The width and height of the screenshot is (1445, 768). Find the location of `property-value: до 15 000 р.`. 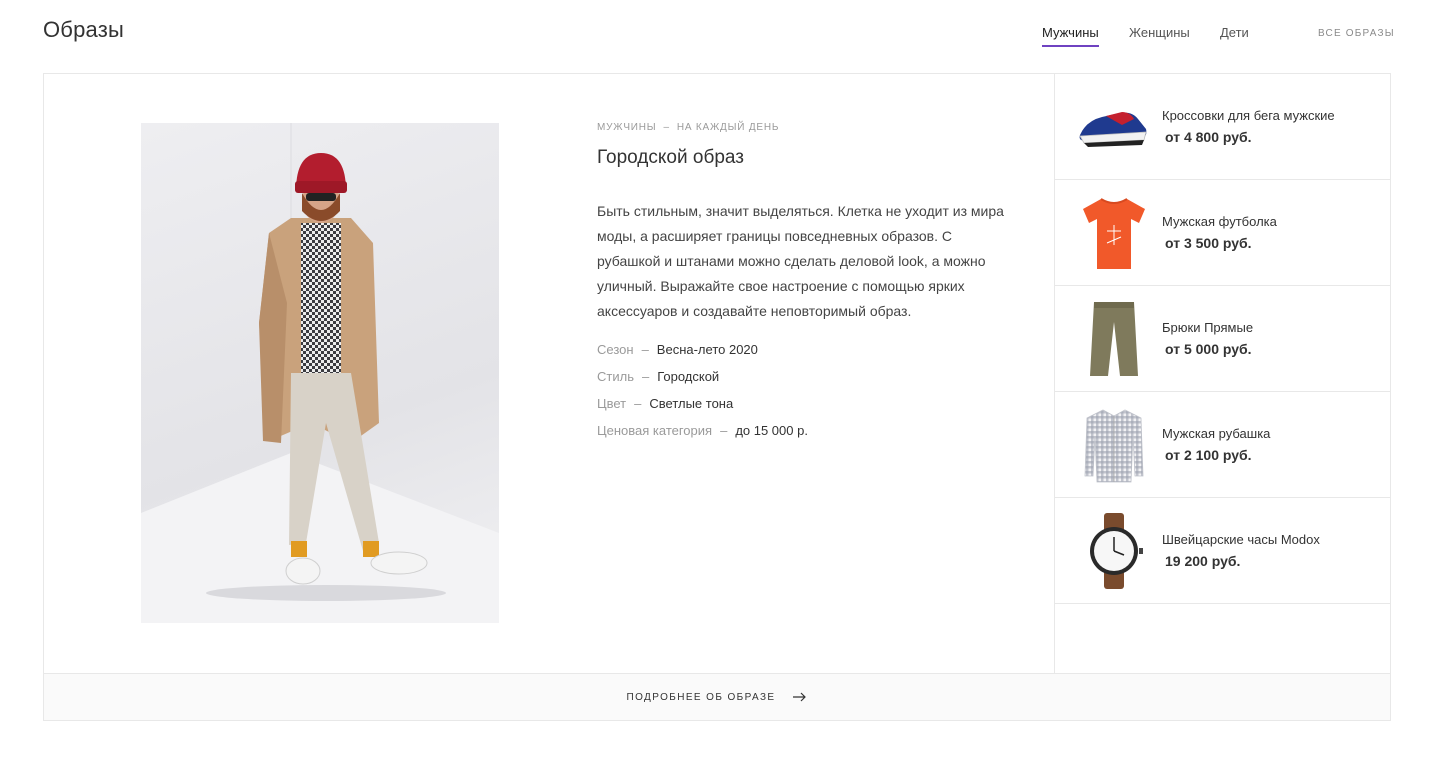

property-value: до 15 000 р. is located at coordinates (771, 430).